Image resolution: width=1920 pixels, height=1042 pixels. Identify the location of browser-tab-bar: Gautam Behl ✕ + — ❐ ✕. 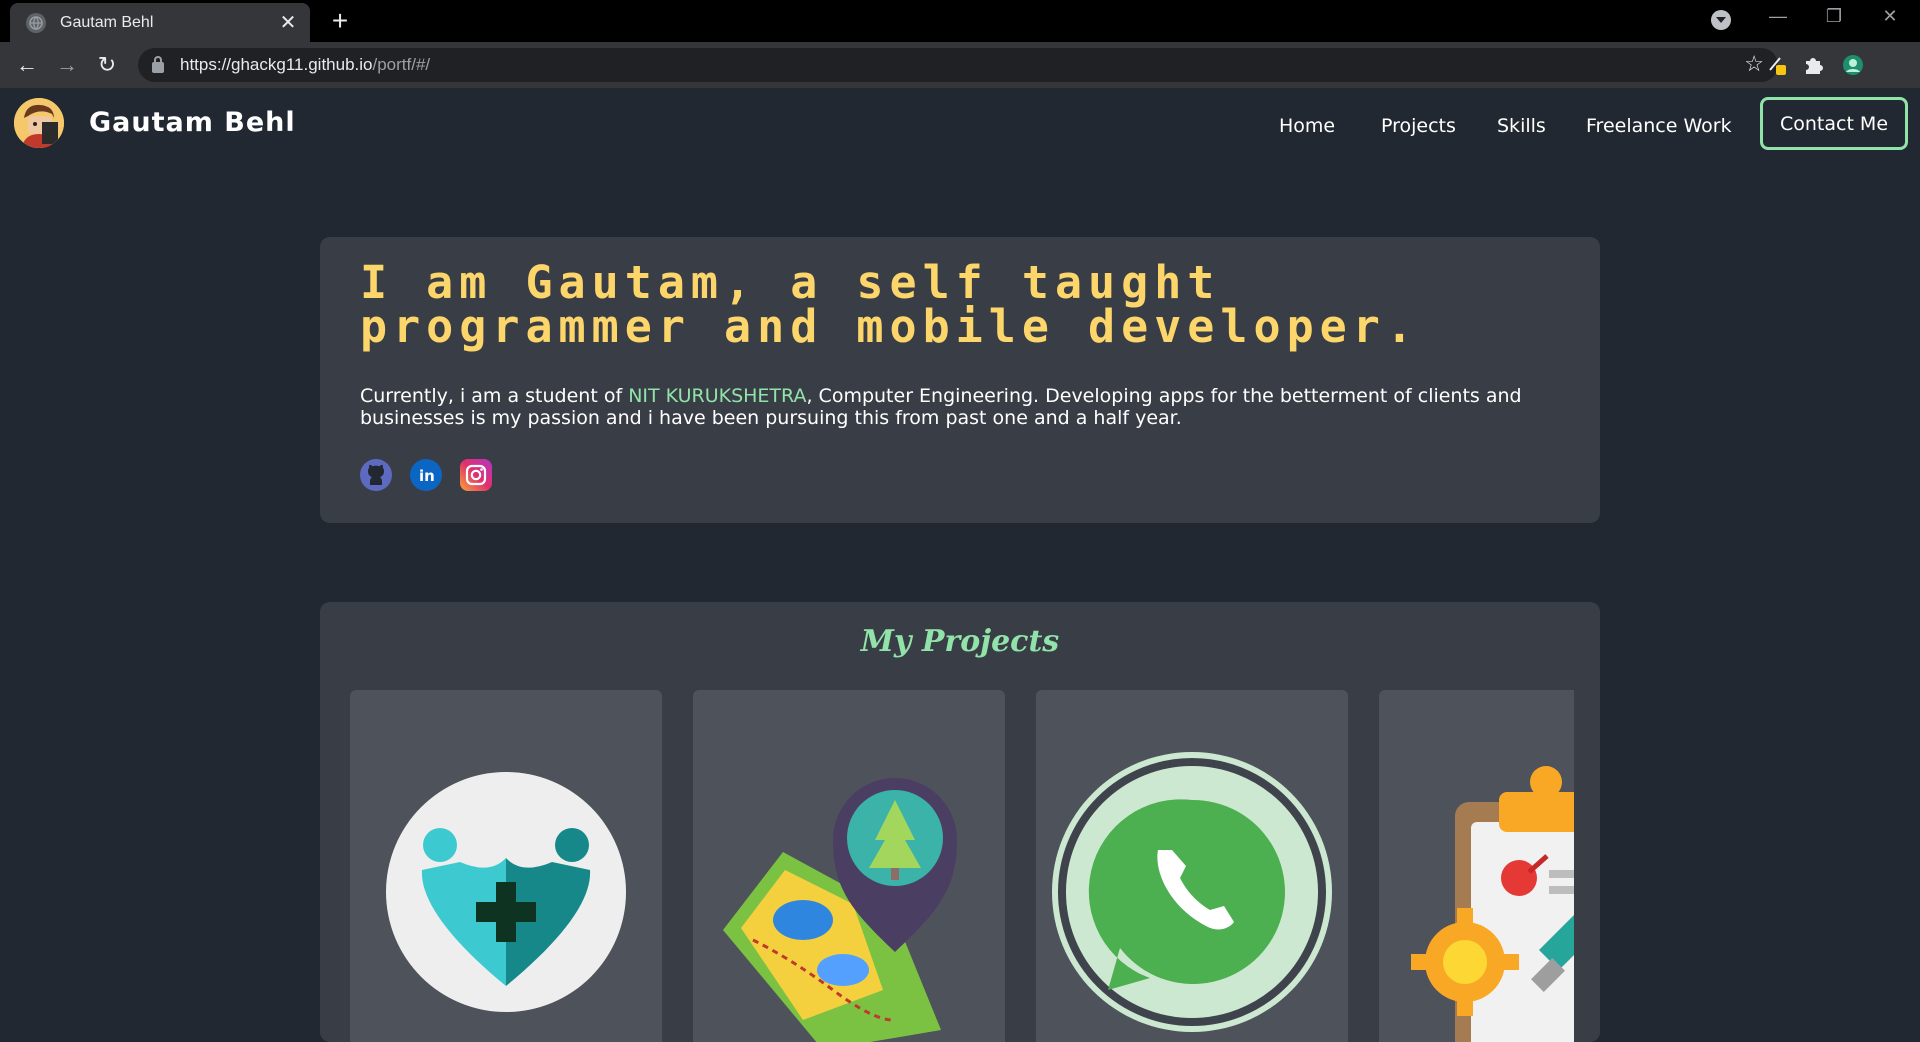
(960, 21).